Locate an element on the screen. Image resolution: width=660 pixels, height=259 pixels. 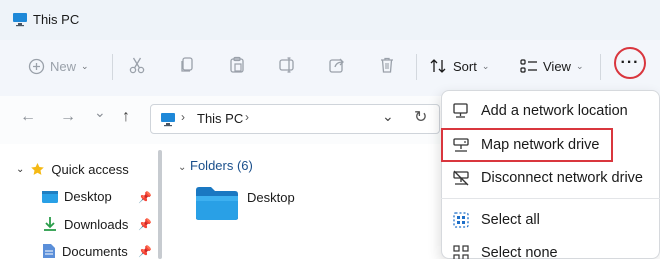
delete-icon is located at coordinates (387, 65).